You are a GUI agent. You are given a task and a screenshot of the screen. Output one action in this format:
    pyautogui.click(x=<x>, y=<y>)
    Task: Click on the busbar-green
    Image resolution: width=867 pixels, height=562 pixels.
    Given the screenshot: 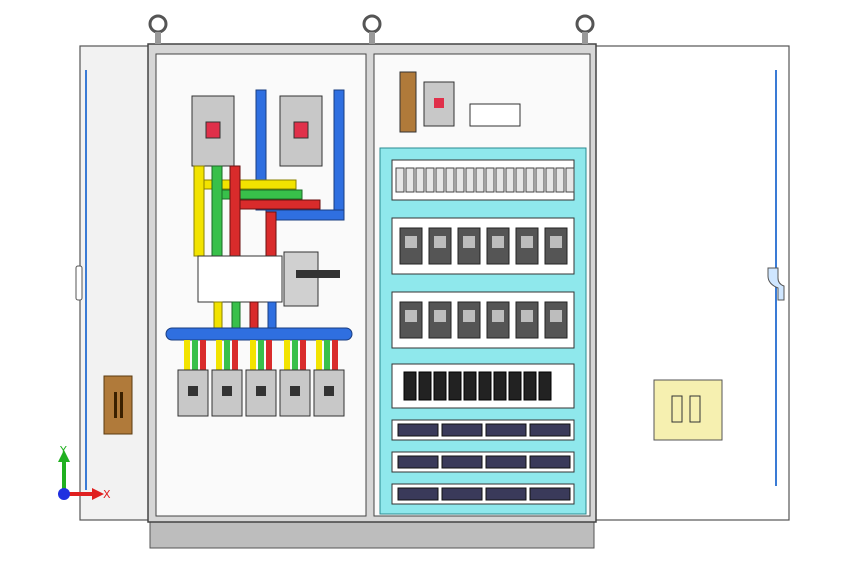 What is the action you would take?
    pyautogui.click(x=217, y=211)
    